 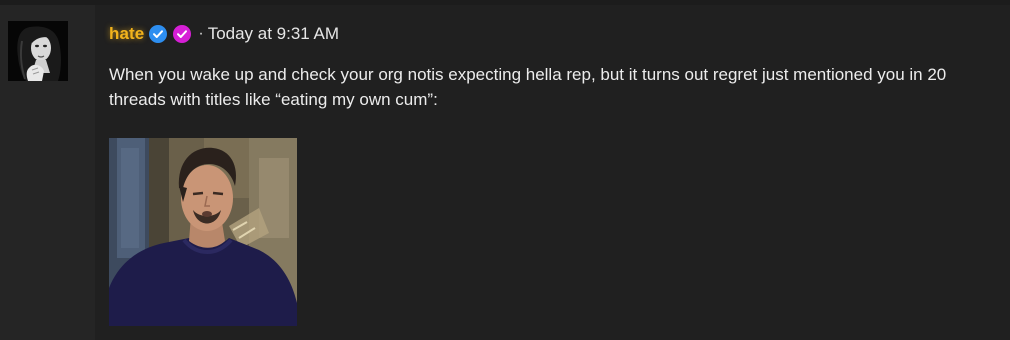 What do you see at coordinates (182, 34) in the screenshot?
I see `nitro-check-icon` at bounding box center [182, 34].